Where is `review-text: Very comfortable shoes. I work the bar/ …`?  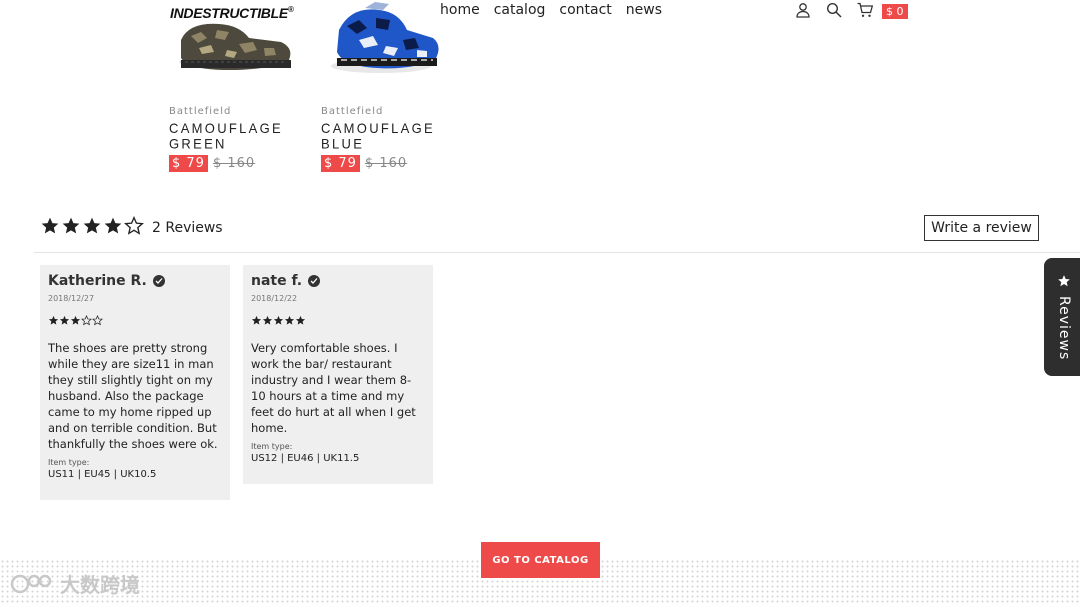
review-text: Very comfortable shoes. I work the bar/ … is located at coordinates (333, 388).